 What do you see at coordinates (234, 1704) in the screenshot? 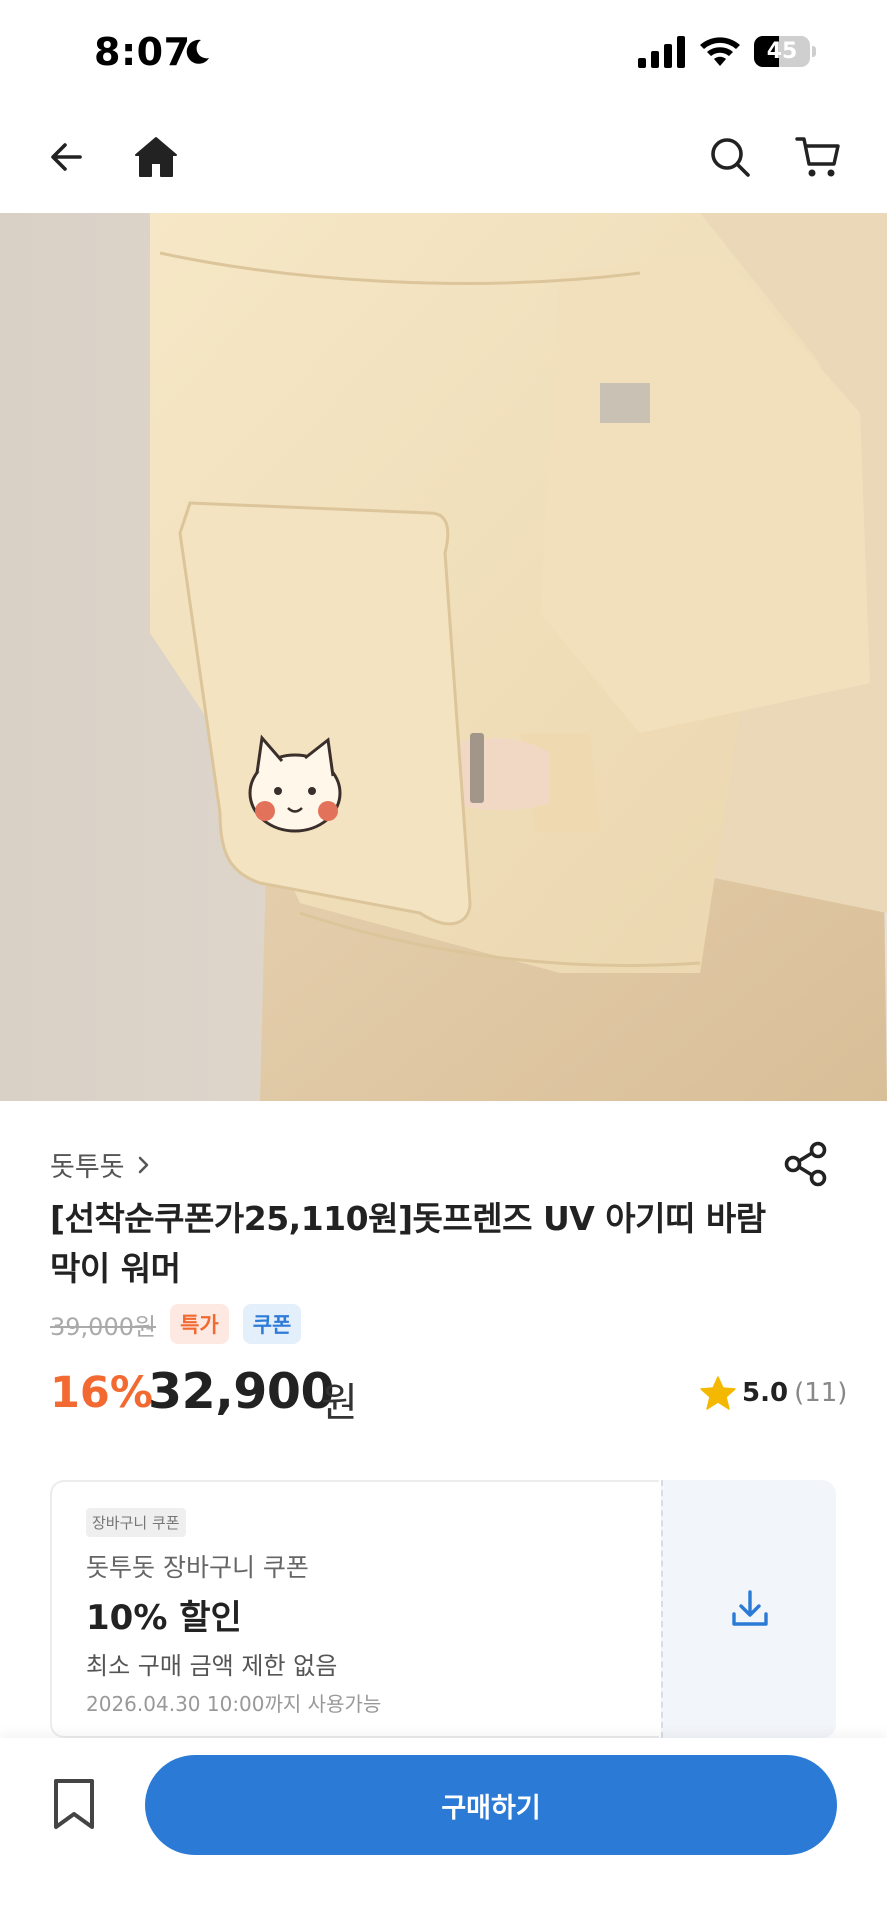
I see `coupon-expiry: 2026.04.30 10:00까지 사용가능` at bounding box center [234, 1704].